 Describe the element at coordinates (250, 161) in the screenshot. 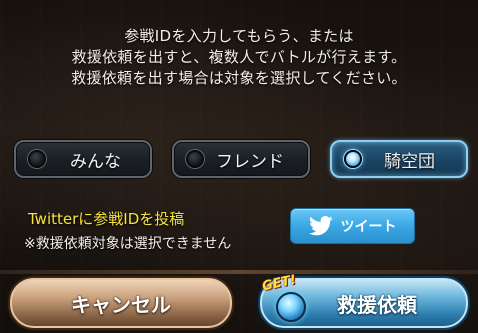

I see `target-option-label: フレンド` at that location.